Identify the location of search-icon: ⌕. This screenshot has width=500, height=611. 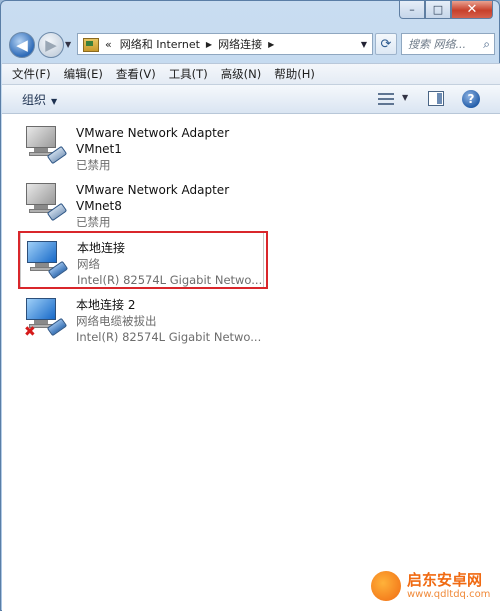
(486, 44).